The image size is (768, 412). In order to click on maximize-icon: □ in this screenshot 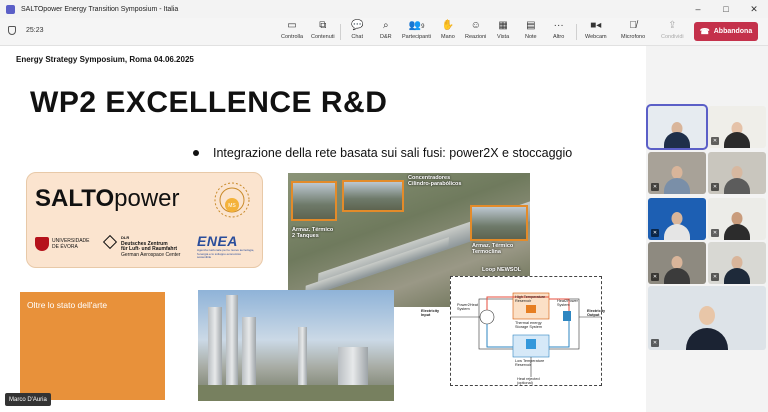, I will do `click(726, 9)`.